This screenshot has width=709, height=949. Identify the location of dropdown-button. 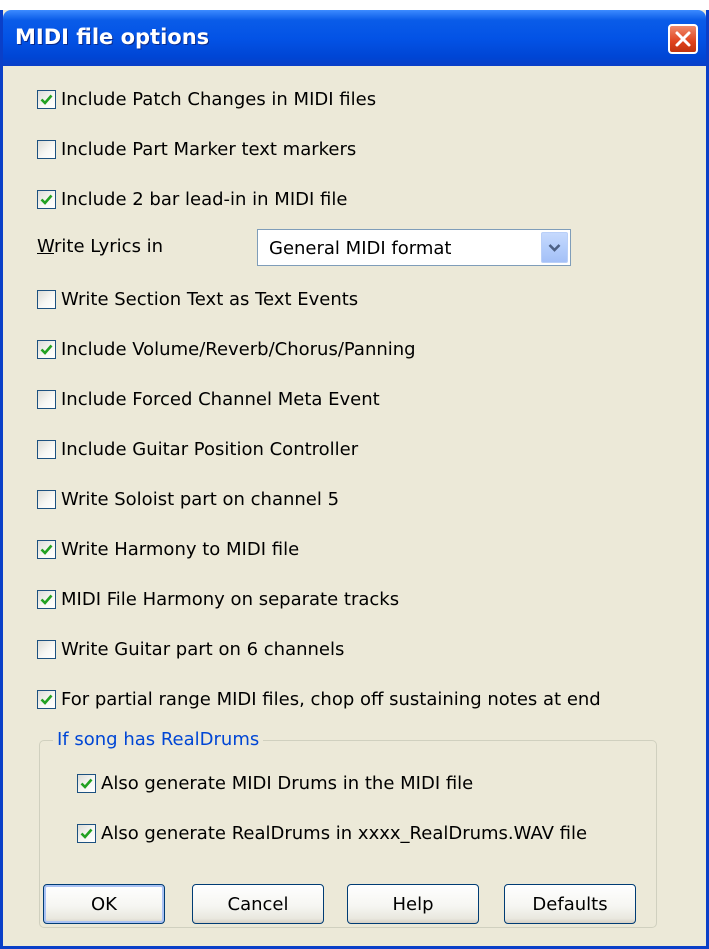
(554, 247).